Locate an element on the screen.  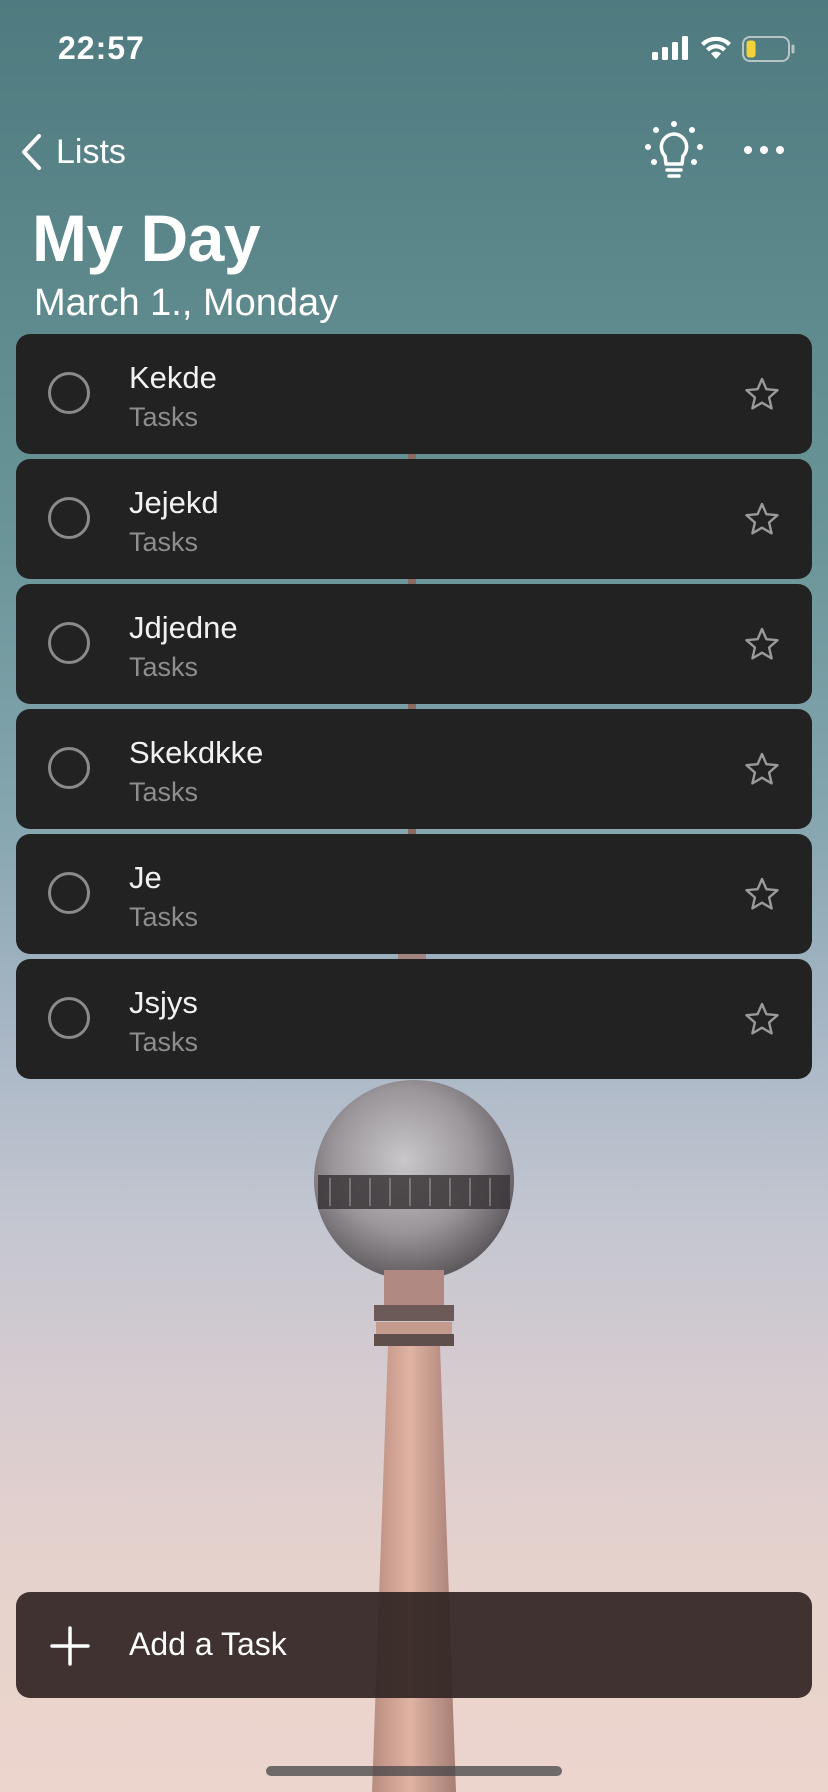
signal-icon is located at coordinates (670, 48).